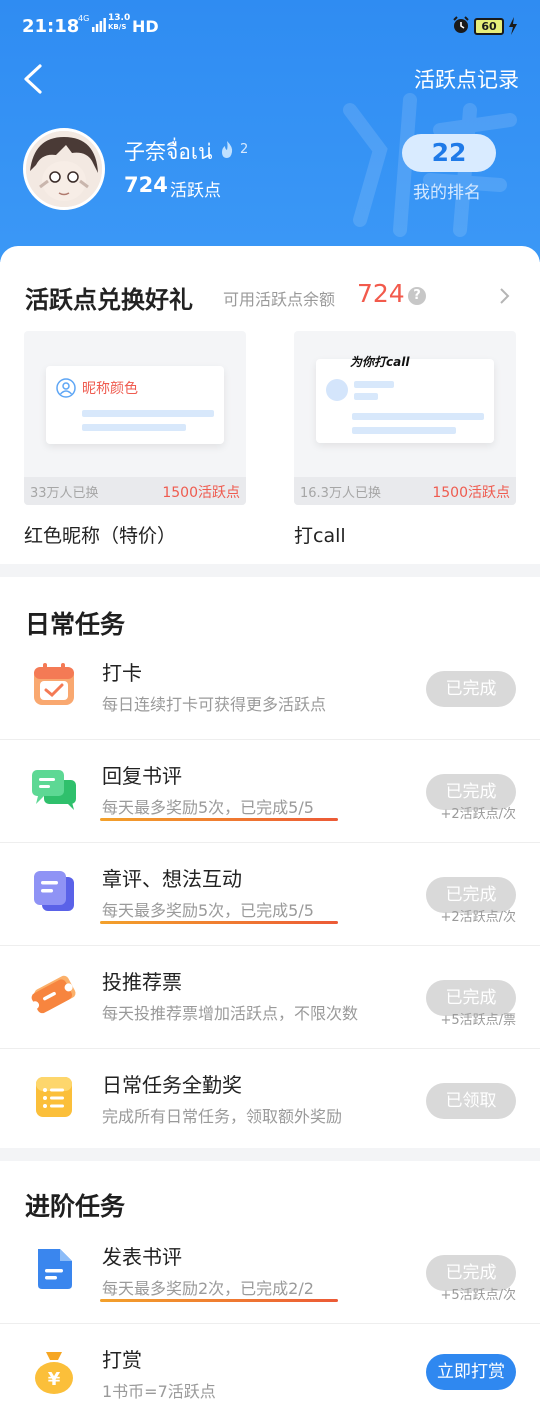  I want to click on fire-level-icon, so click(227, 149).